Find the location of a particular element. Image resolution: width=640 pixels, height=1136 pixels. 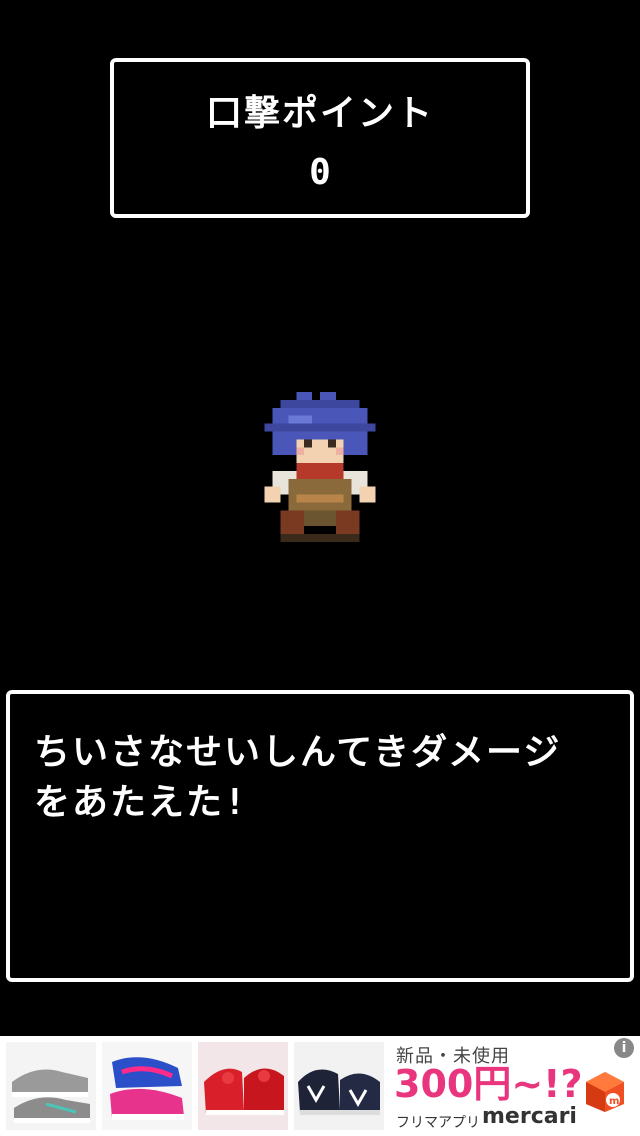

ad-thumbnail-navy-sneakers is located at coordinates (339, 1086).